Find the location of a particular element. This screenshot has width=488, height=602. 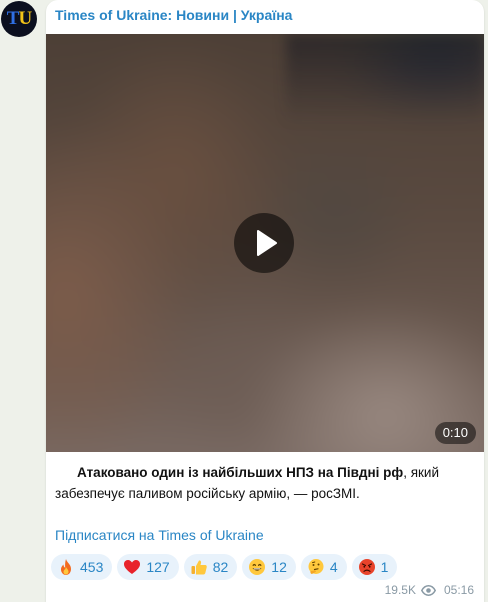

reaction-angry: 1 is located at coordinates (374, 567).